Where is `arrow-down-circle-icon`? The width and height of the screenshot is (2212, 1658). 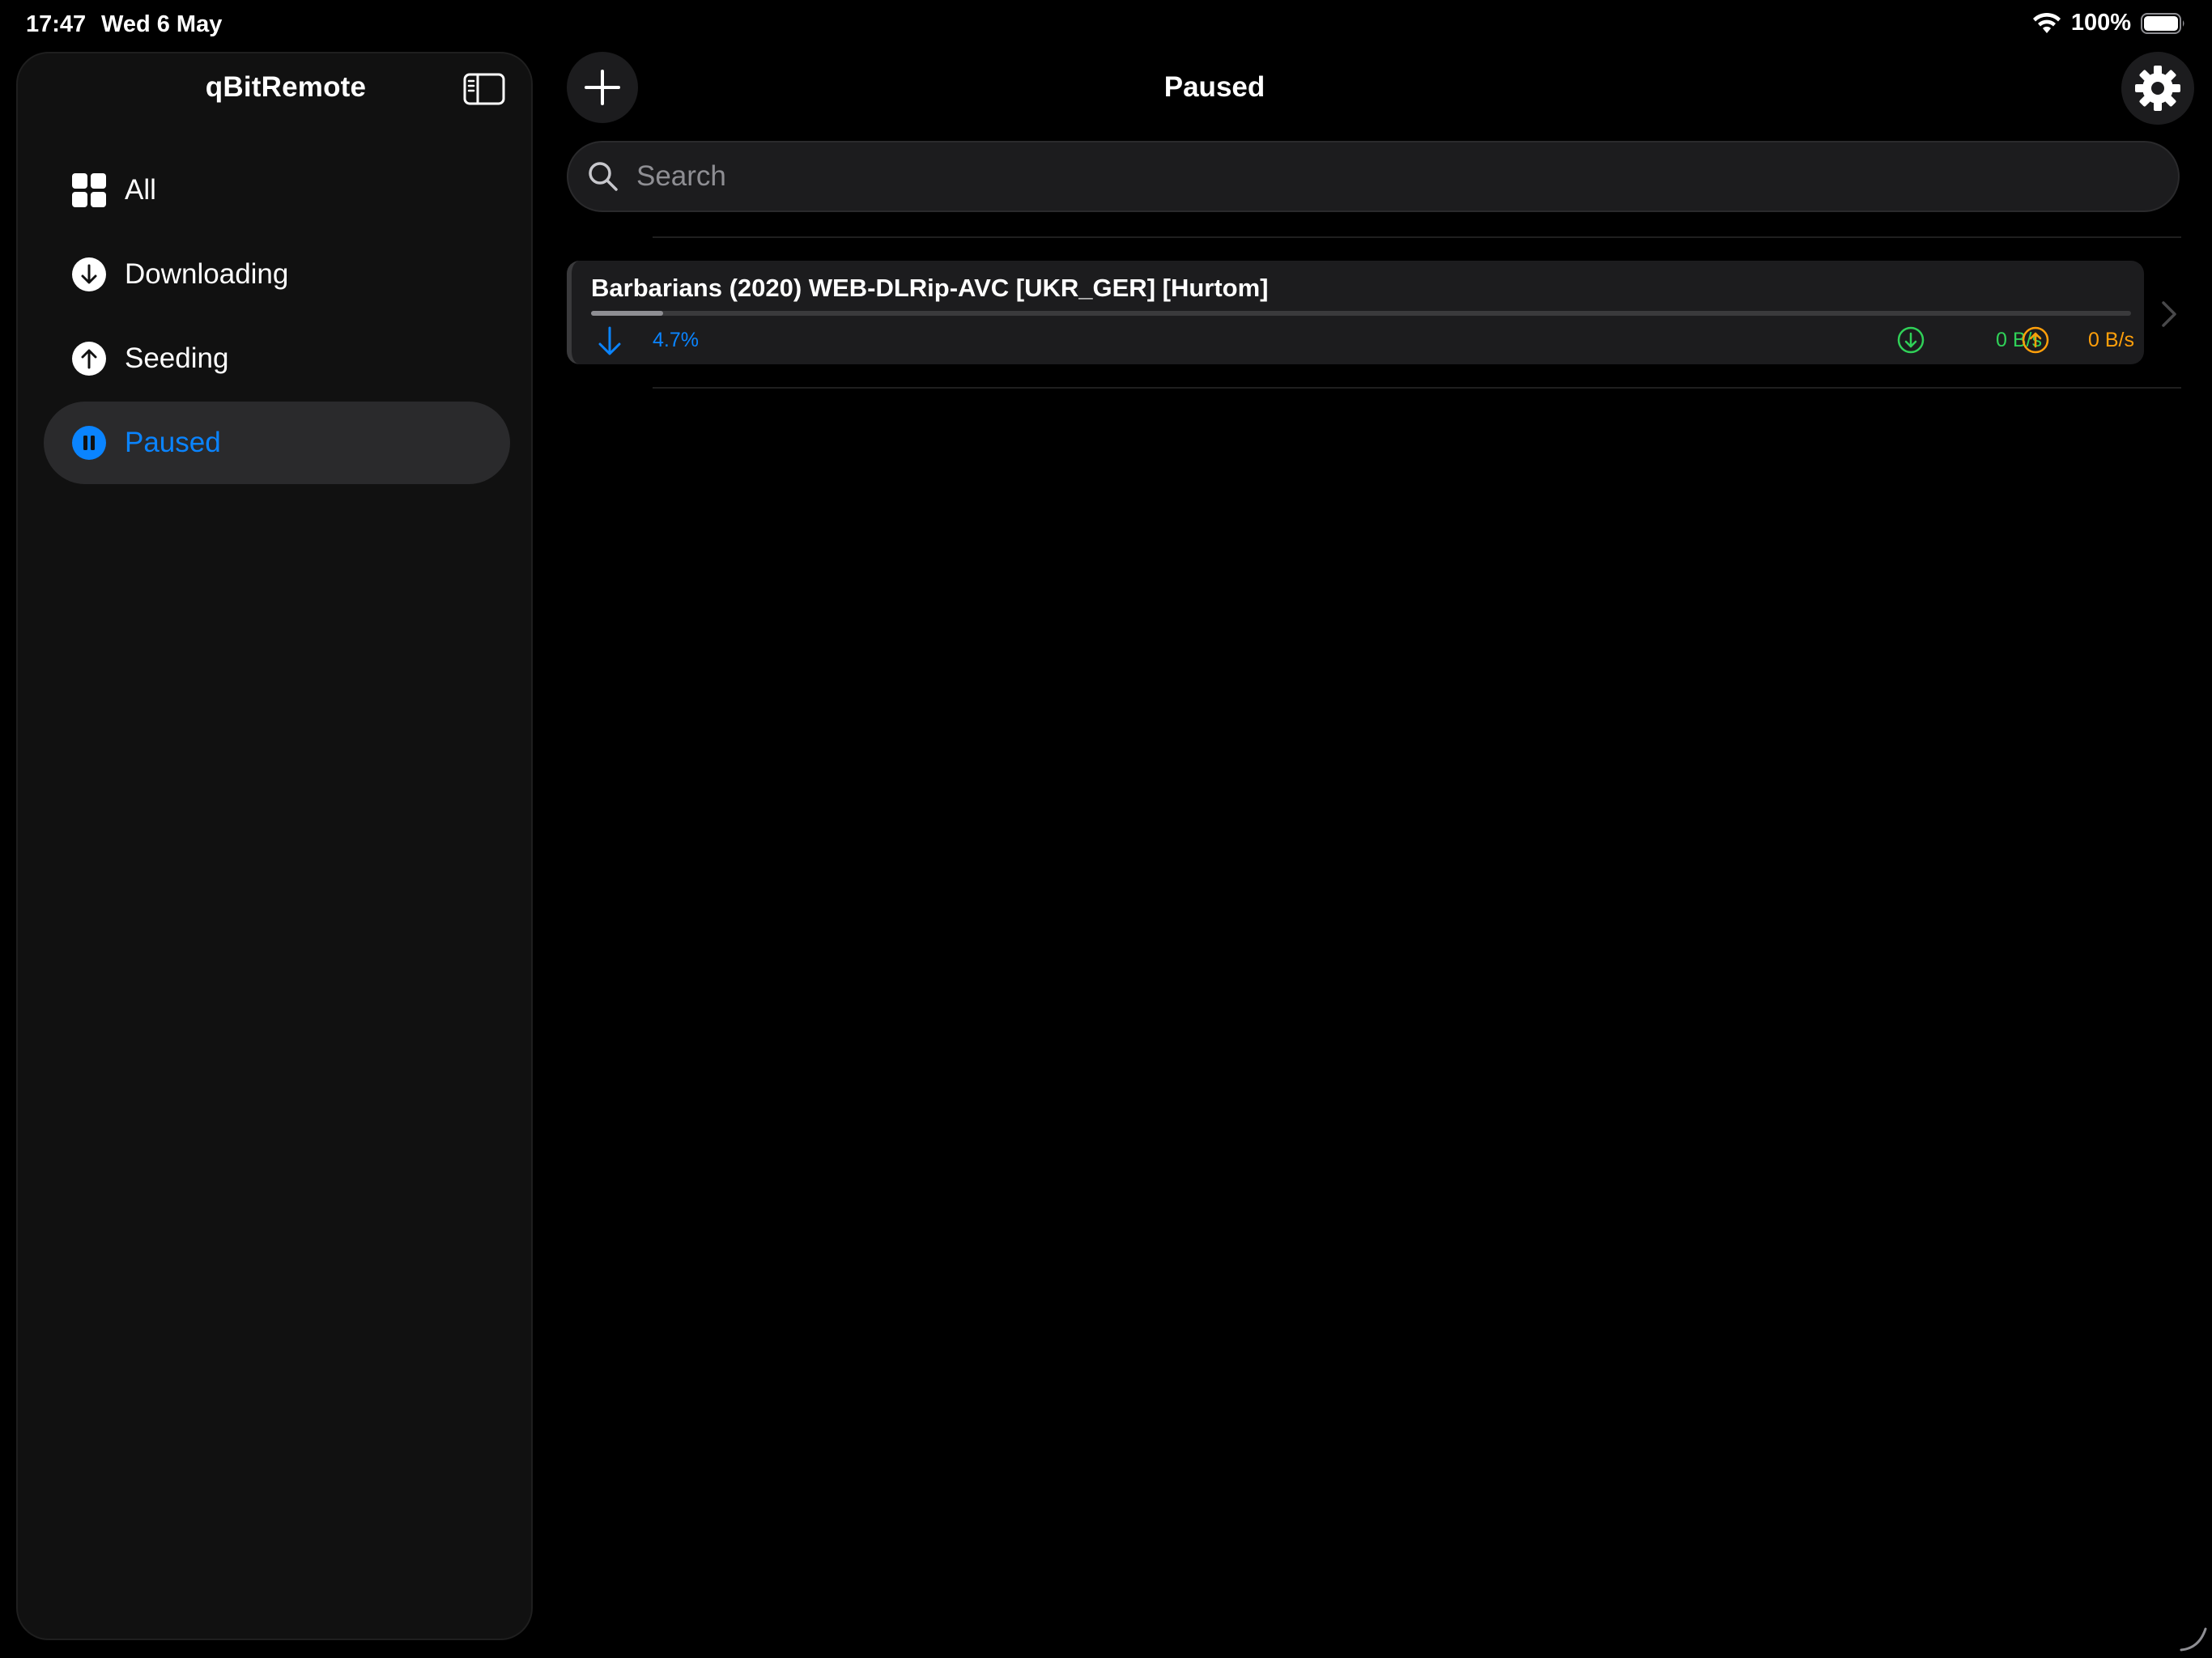
arrow-down-circle-icon is located at coordinates (89, 274).